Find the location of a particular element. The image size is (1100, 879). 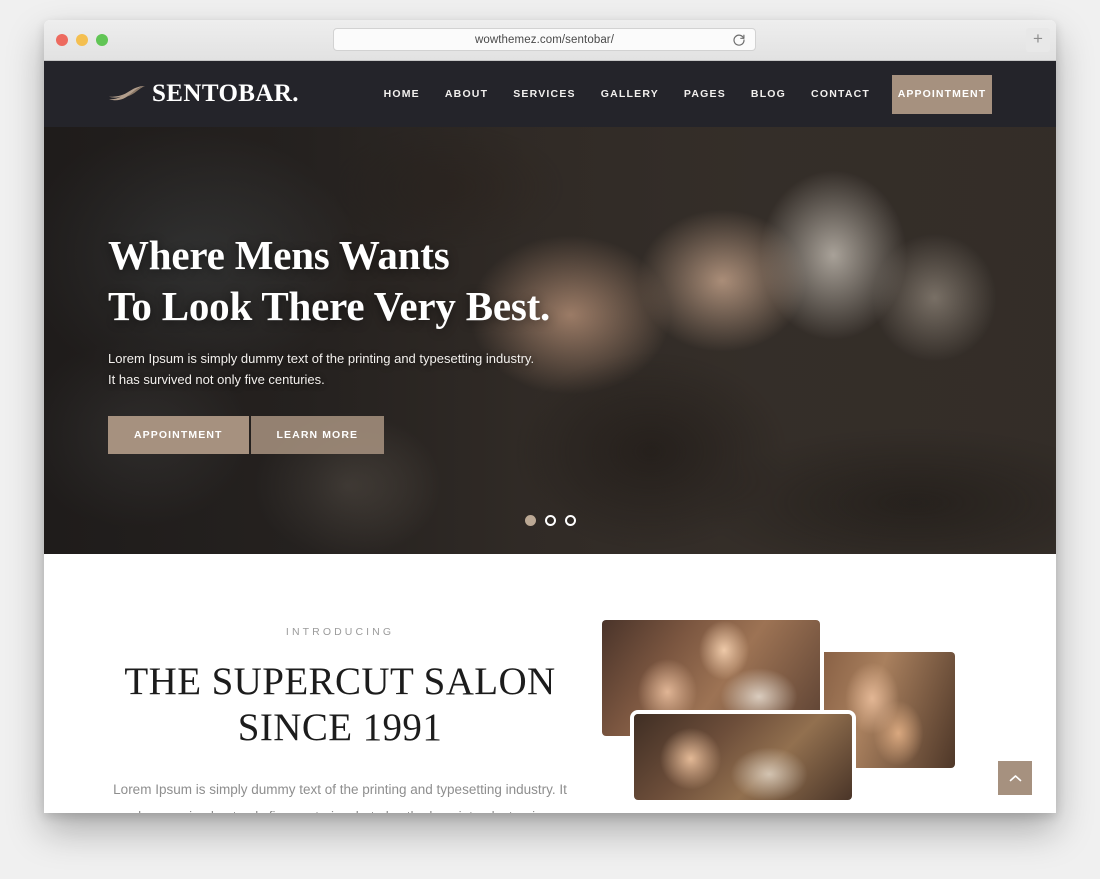

nav-item-contact: CONTACT is located at coordinates (840, 94).